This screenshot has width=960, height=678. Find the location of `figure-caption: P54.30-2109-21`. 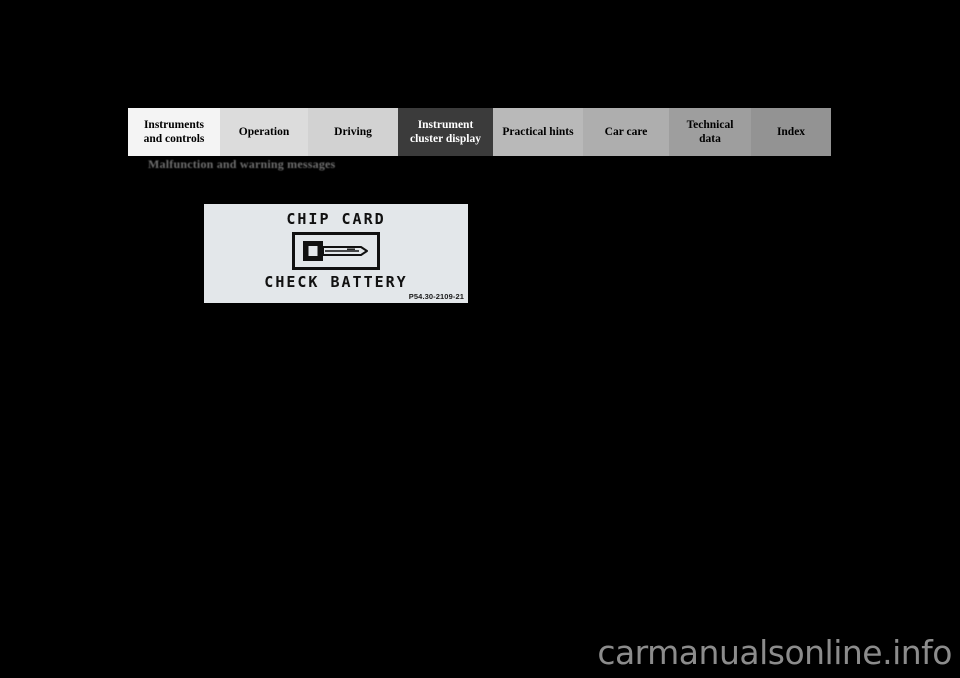

figure-caption: P54.30-2109-21 is located at coordinates (436, 296).